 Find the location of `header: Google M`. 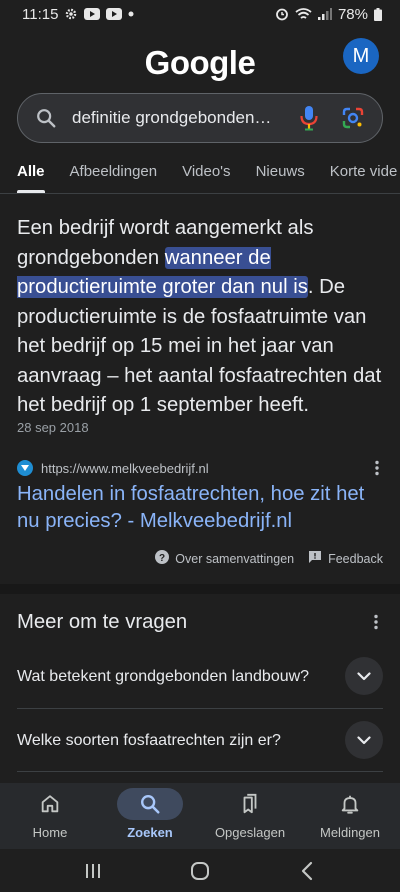

header: Google M is located at coordinates (200, 63).